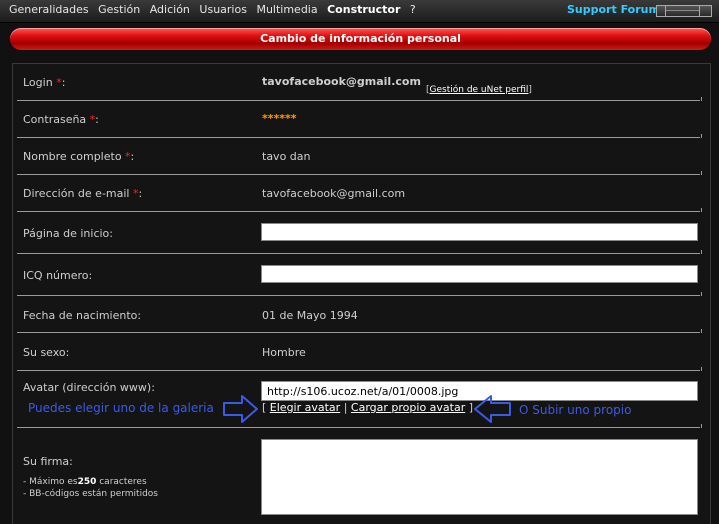 The width and height of the screenshot is (719, 524). What do you see at coordinates (479, 477) in the screenshot?
I see `signature-textarea` at bounding box center [479, 477].